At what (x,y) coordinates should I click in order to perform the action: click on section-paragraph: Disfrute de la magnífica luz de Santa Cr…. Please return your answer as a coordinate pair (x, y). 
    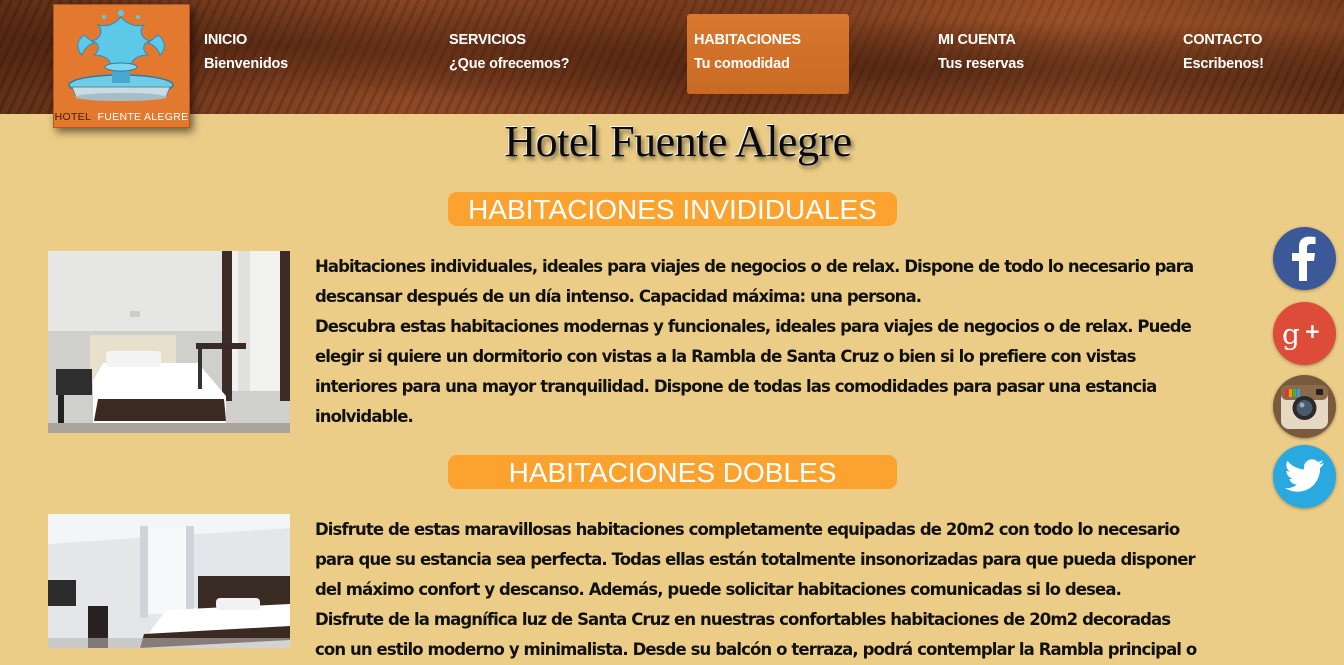
    Looking at the image, I should click on (756, 634).